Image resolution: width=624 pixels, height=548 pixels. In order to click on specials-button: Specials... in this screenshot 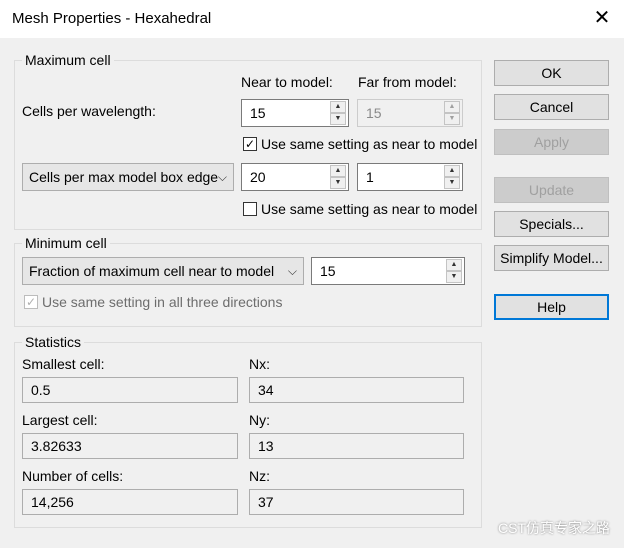, I will do `click(551, 224)`.